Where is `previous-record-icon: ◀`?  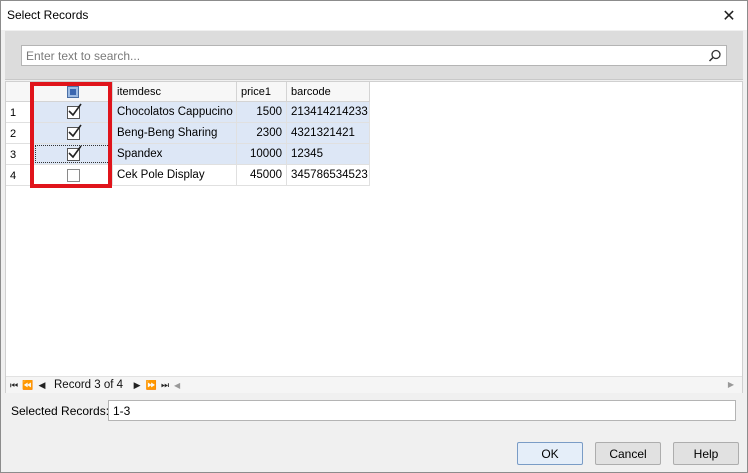 previous-record-icon: ◀ is located at coordinates (42, 385).